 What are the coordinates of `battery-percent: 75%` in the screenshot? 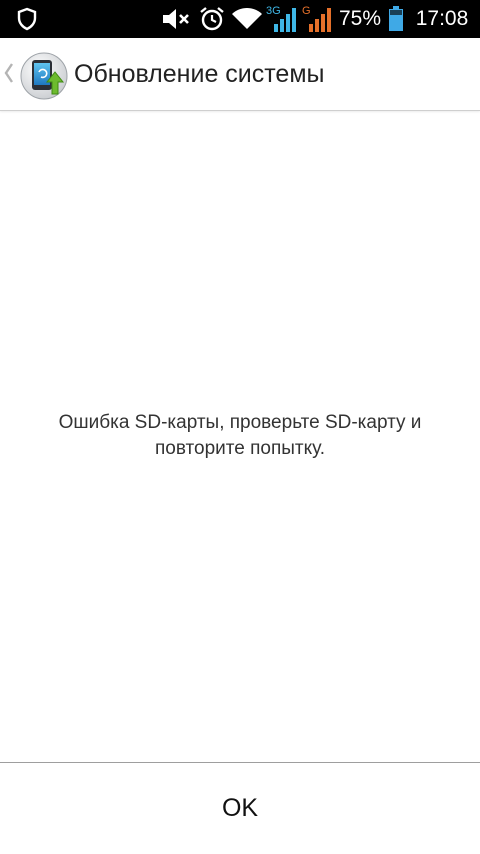 It's located at (360, 18).